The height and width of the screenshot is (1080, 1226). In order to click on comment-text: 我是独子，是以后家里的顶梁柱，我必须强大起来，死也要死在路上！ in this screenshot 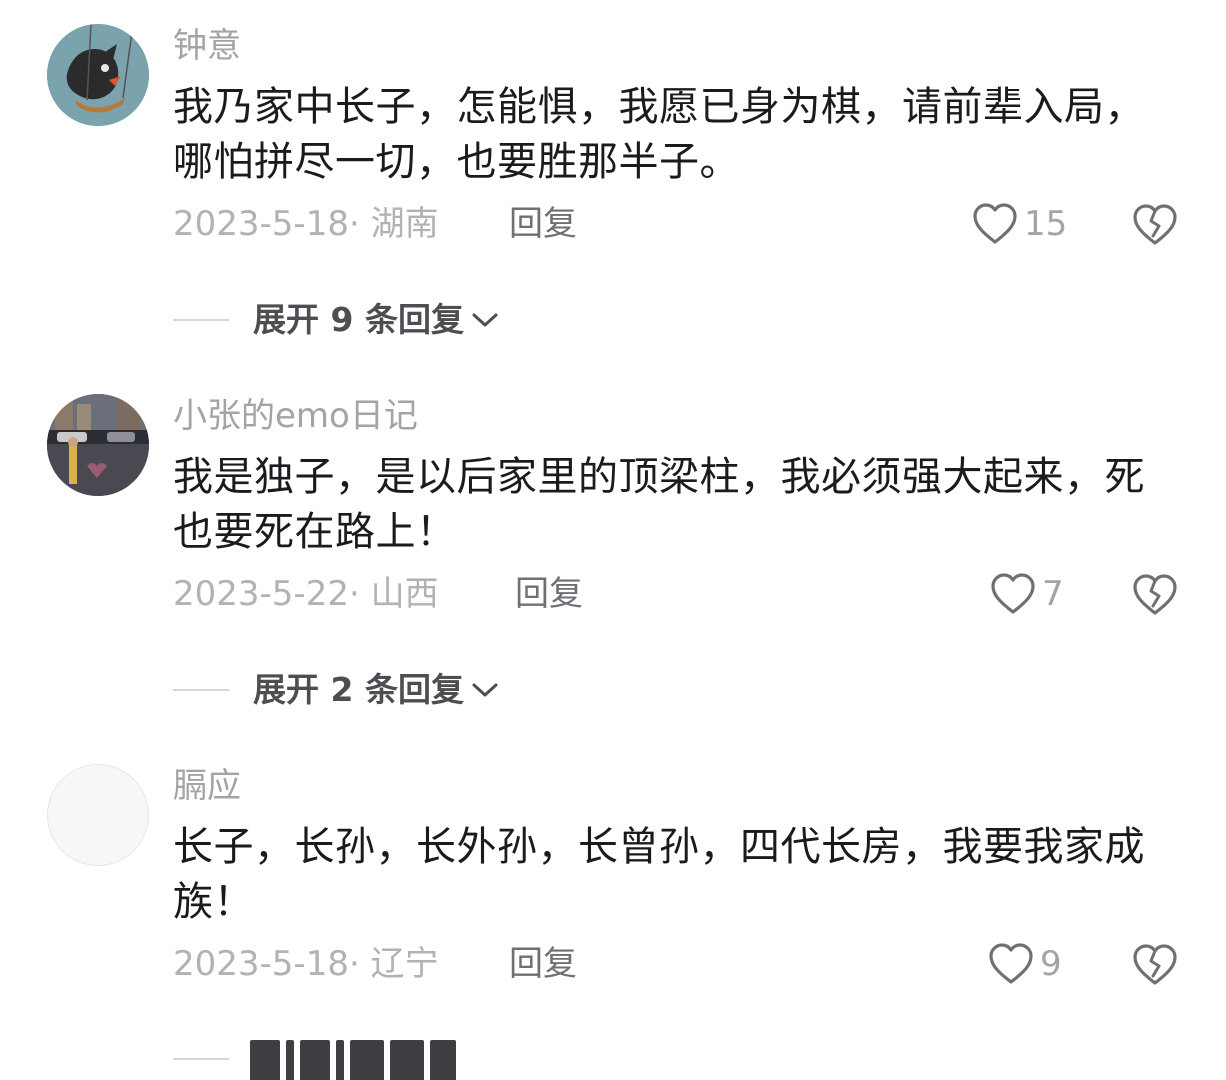, I will do `click(659, 504)`.